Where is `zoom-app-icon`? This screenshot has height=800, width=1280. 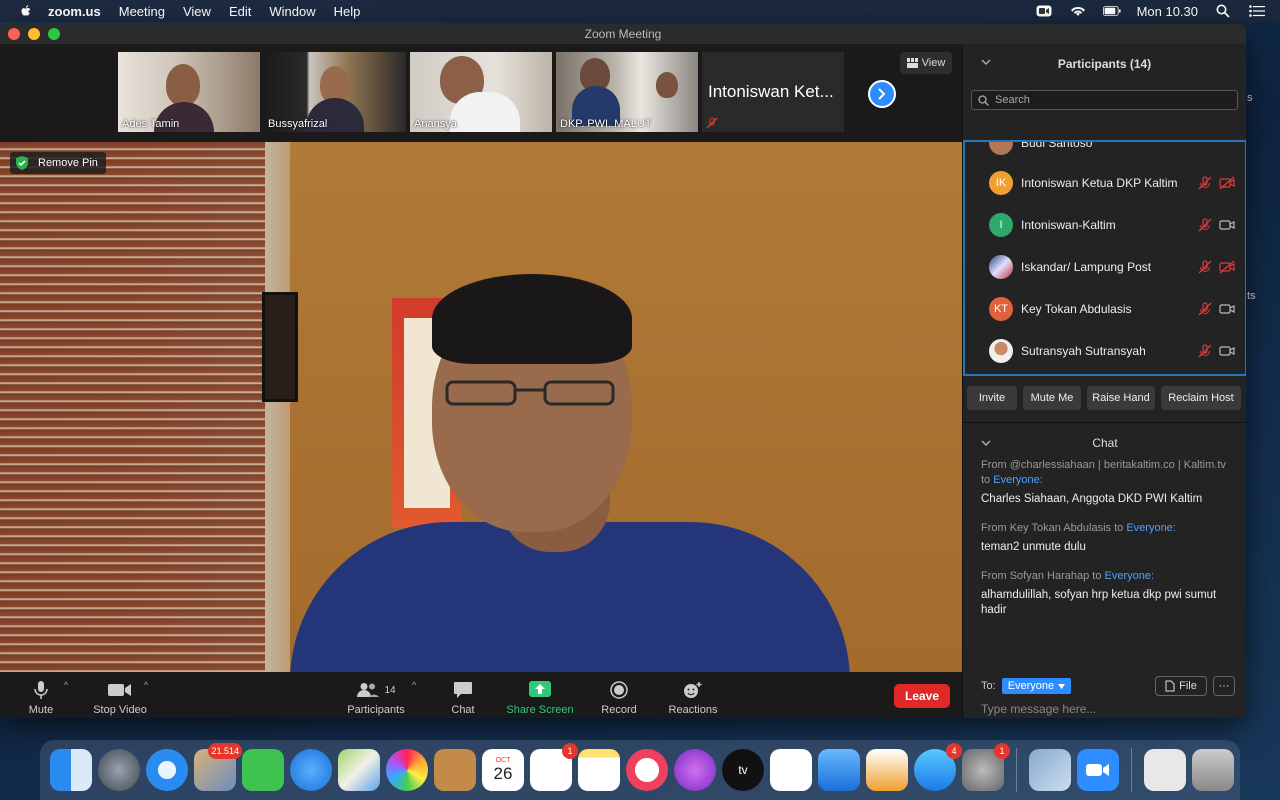
zoom-app-icon is located at coordinates (1098, 770).